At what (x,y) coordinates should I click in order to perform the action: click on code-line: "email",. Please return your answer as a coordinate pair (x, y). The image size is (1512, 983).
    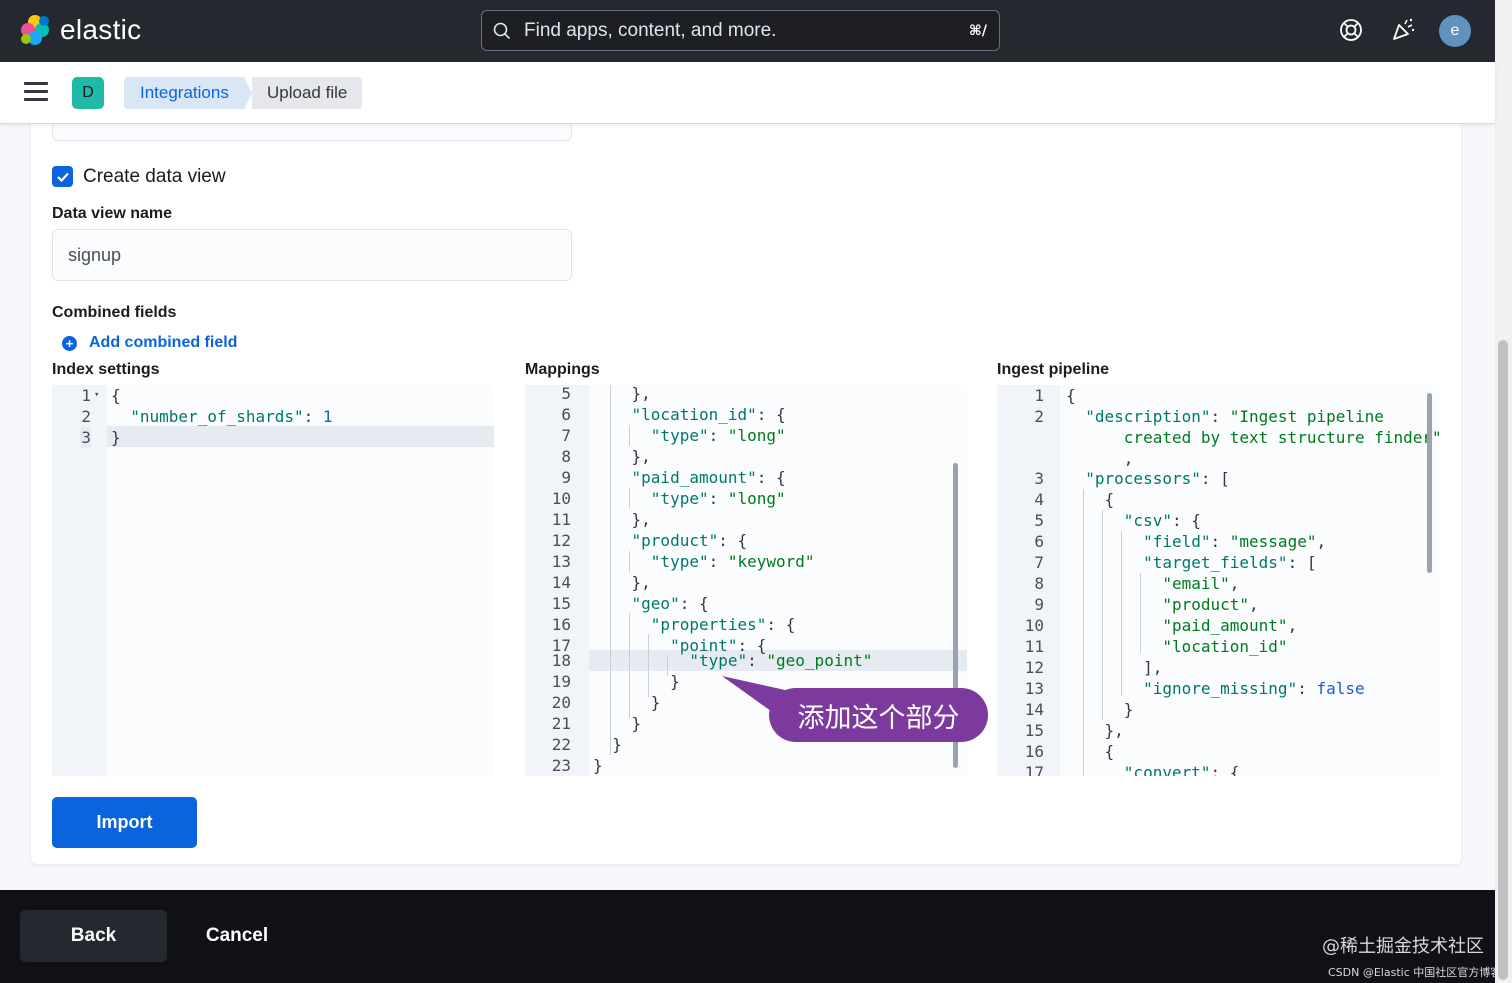
    Looking at the image, I should click on (1201, 583).